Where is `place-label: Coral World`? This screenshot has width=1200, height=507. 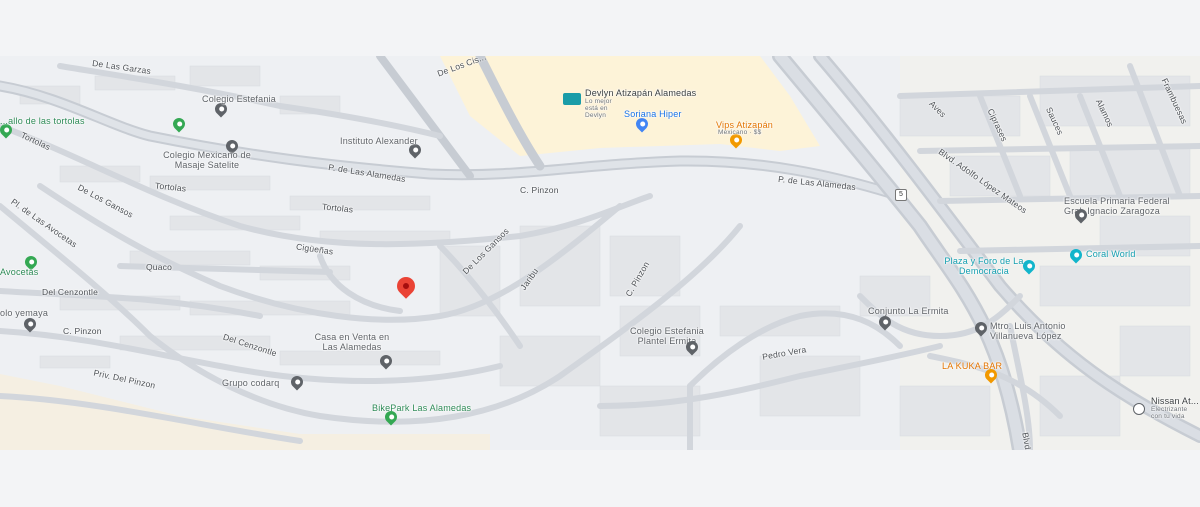 place-label: Coral World is located at coordinates (1111, 254).